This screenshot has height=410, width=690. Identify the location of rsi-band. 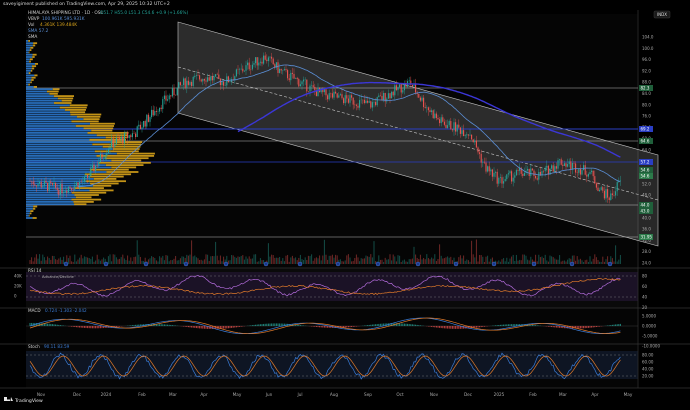
(332, 286).